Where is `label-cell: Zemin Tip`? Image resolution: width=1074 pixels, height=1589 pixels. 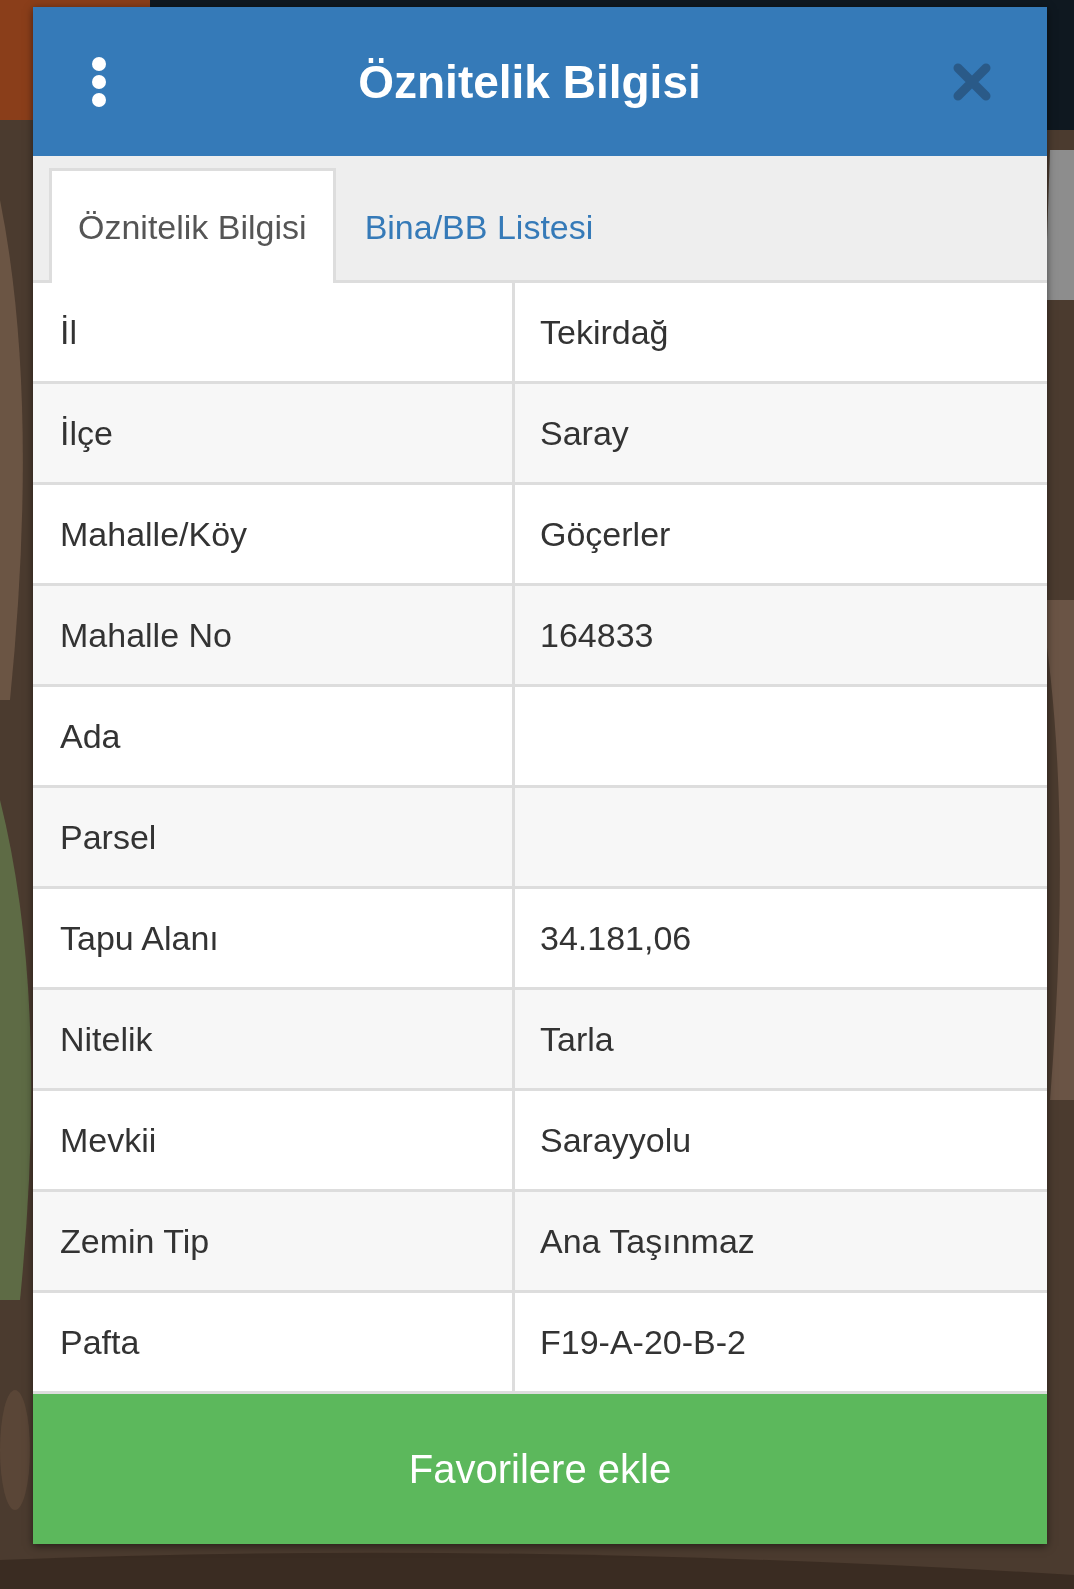
label-cell: Zemin Tip is located at coordinates (274, 1241).